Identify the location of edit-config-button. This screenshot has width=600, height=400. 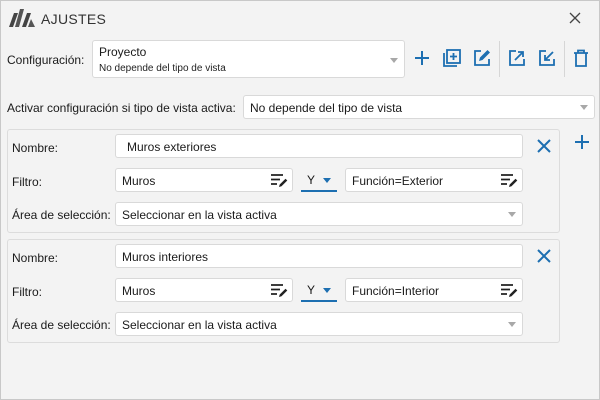
(482, 58).